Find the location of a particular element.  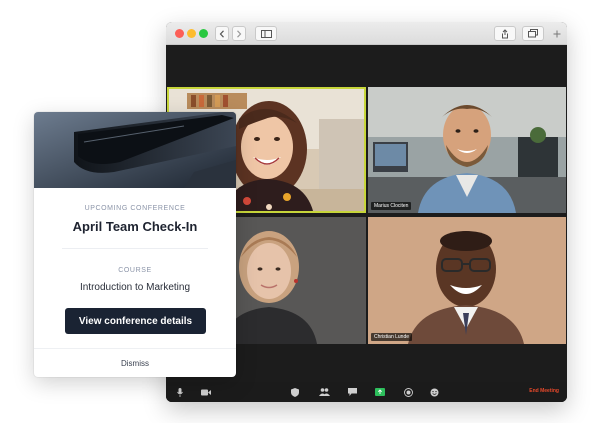

participants-button is located at coordinates (324, 392).